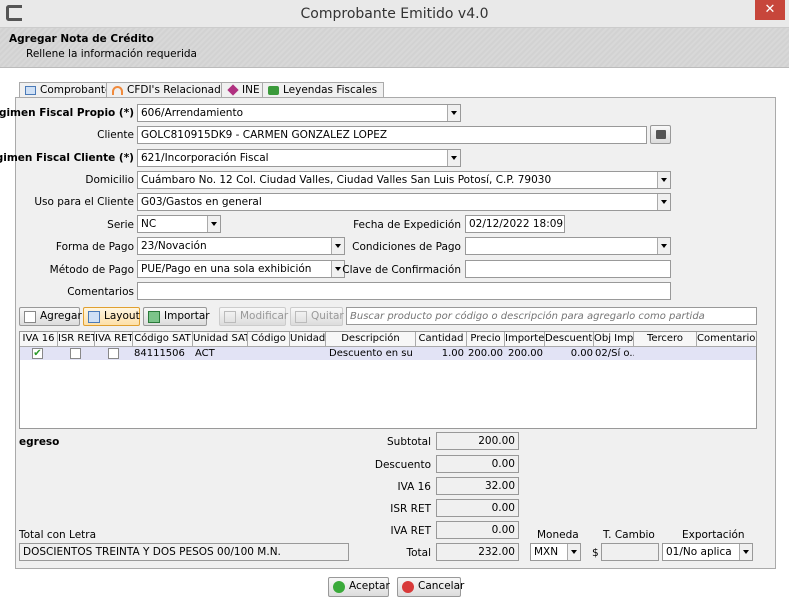 The width and height of the screenshot is (789, 602). I want to click on col-iva-ret: IVA RET, so click(114, 339).